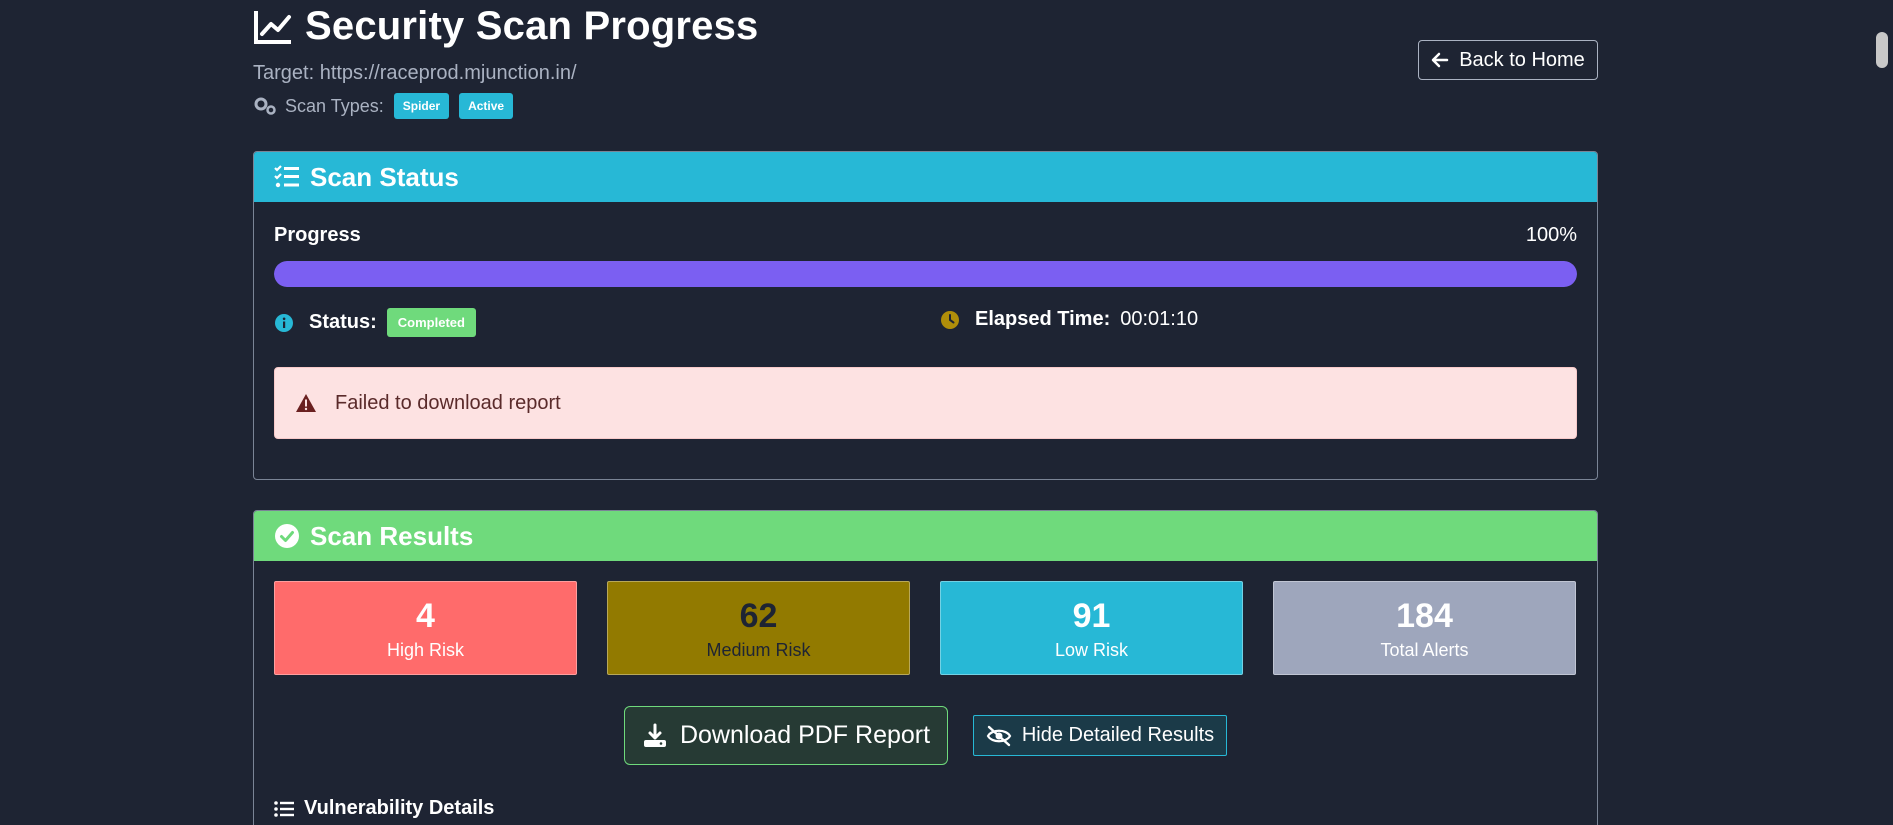 Image resolution: width=1893 pixels, height=825 pixels. I want to click on total-alerts-label: Total Alerts, so click(1424, 649).